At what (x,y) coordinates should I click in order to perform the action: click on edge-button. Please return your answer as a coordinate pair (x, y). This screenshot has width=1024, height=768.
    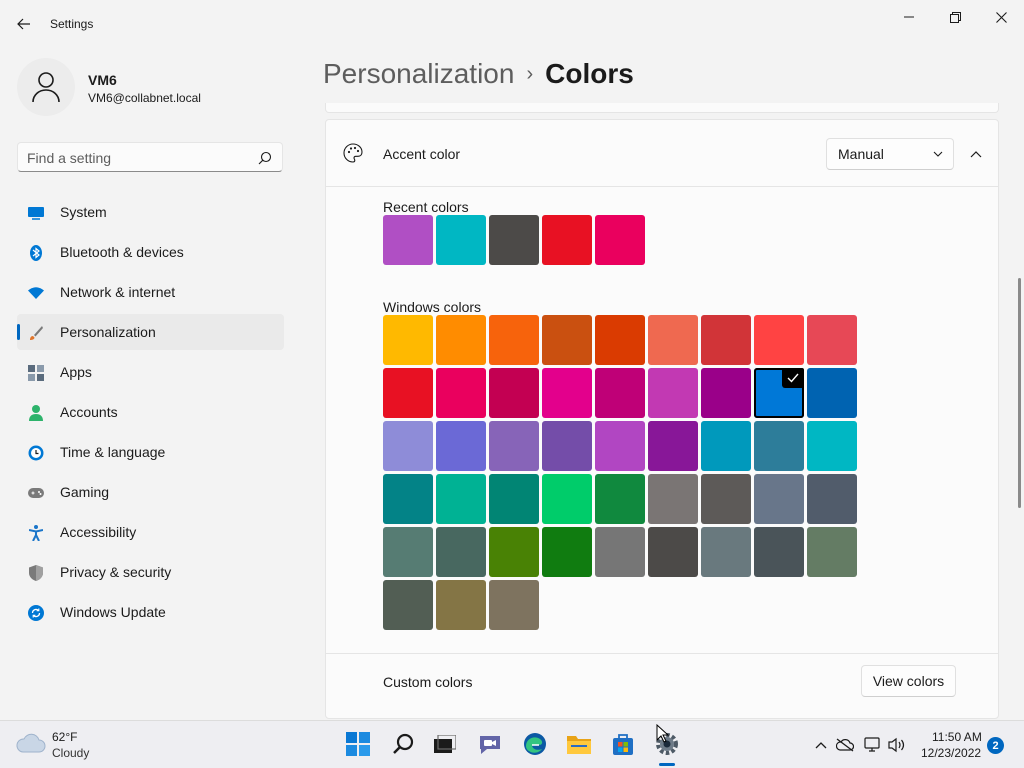
    Looking at the image, I should click on (535, 744).